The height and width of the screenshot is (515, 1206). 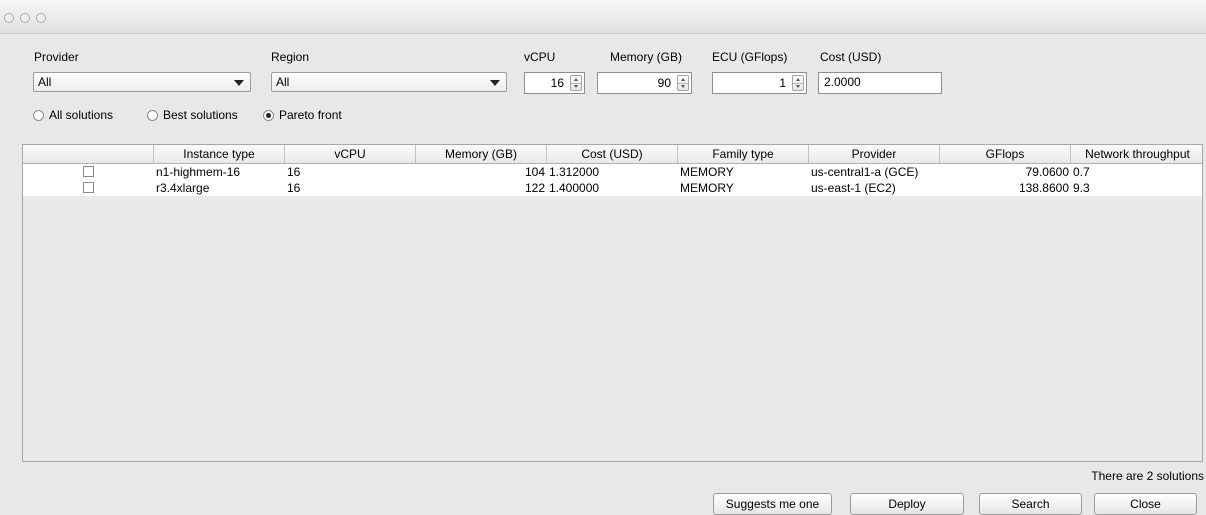 I want to click on column-header-family-type: Family type, so click(x=743, y=154).